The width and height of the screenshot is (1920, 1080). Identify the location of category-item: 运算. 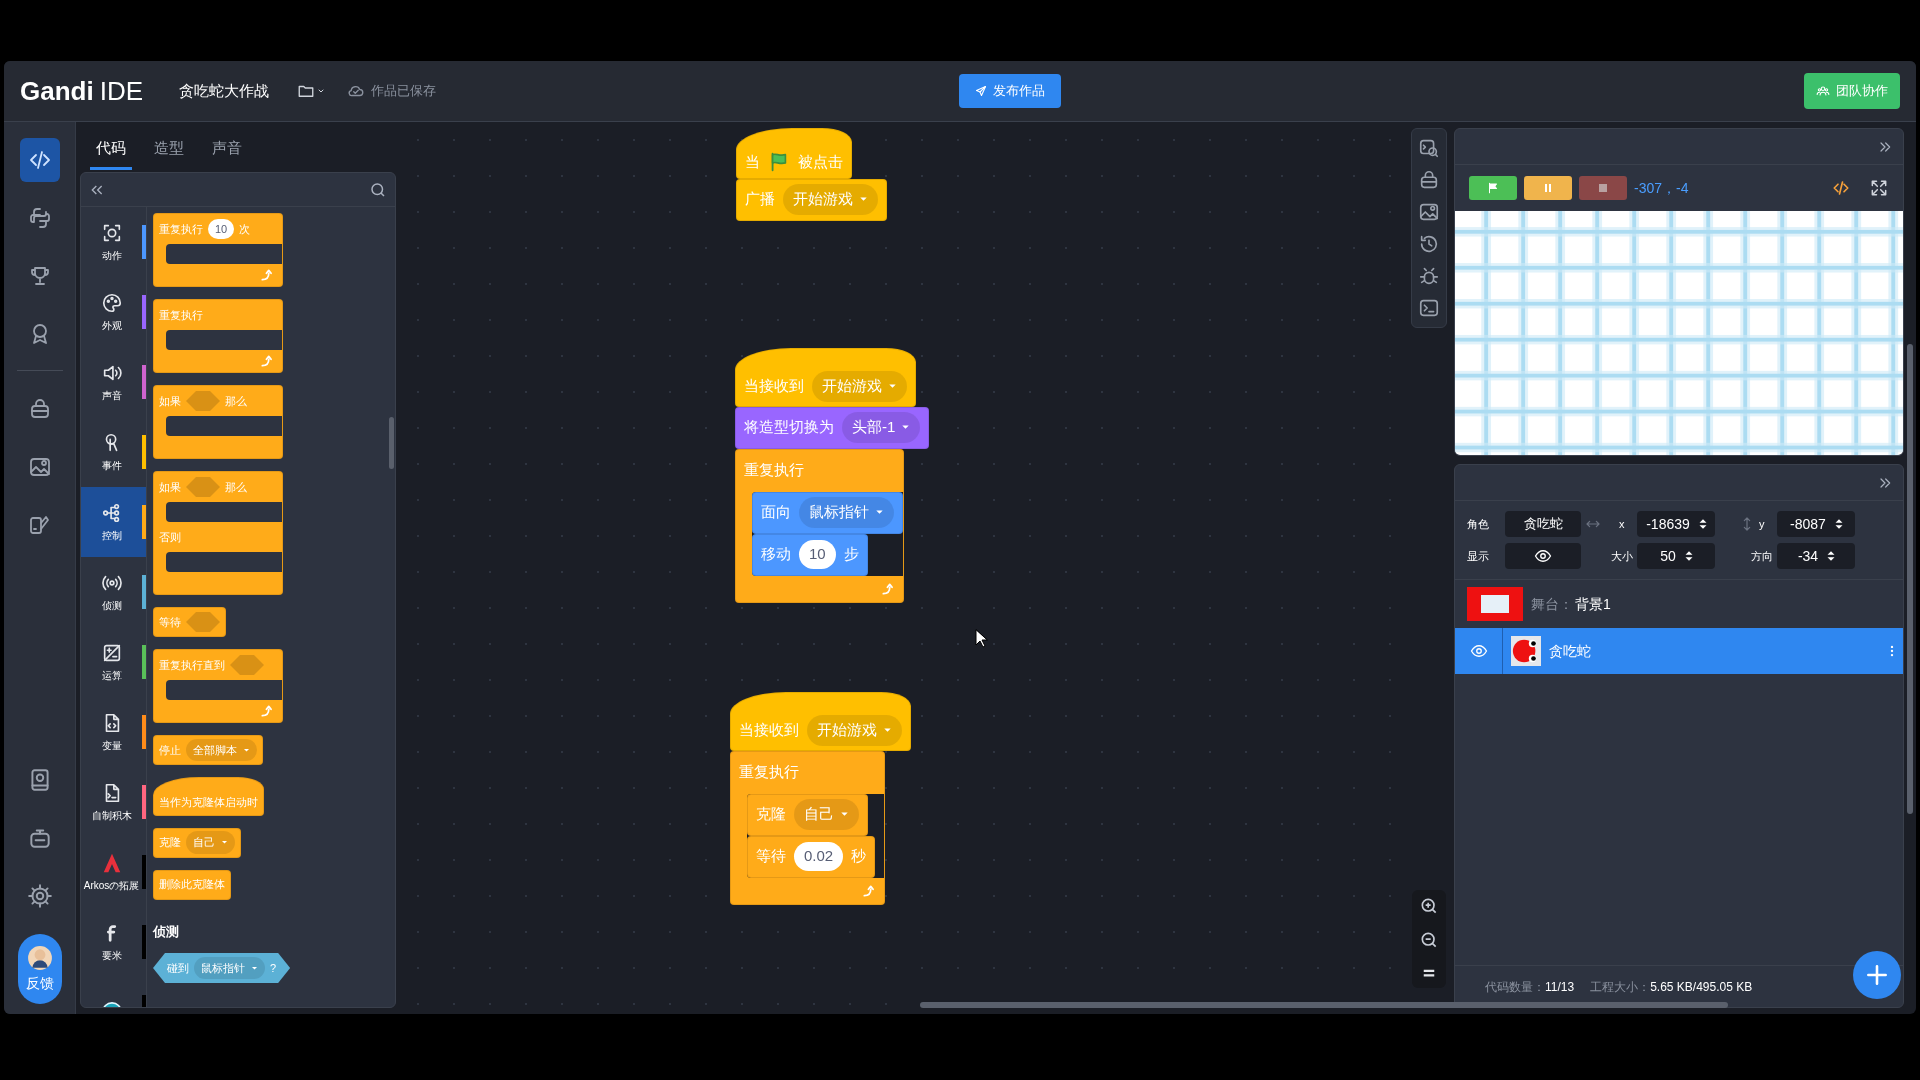
(113, 662).